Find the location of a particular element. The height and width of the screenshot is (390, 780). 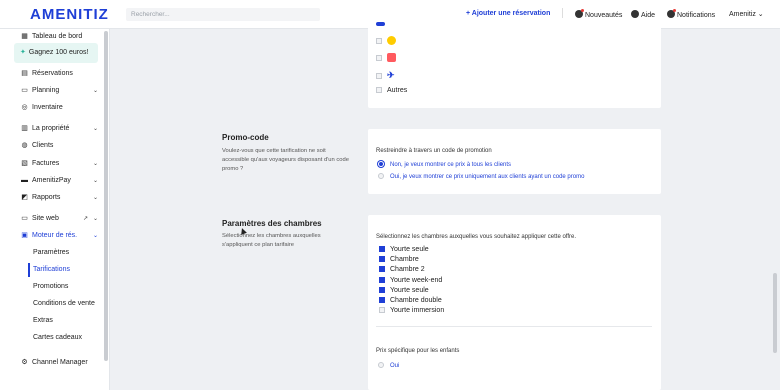

sidebar-item-booking-engine: ▣ Moteur de rés. ⌄ is located at coordinates (60, 236).